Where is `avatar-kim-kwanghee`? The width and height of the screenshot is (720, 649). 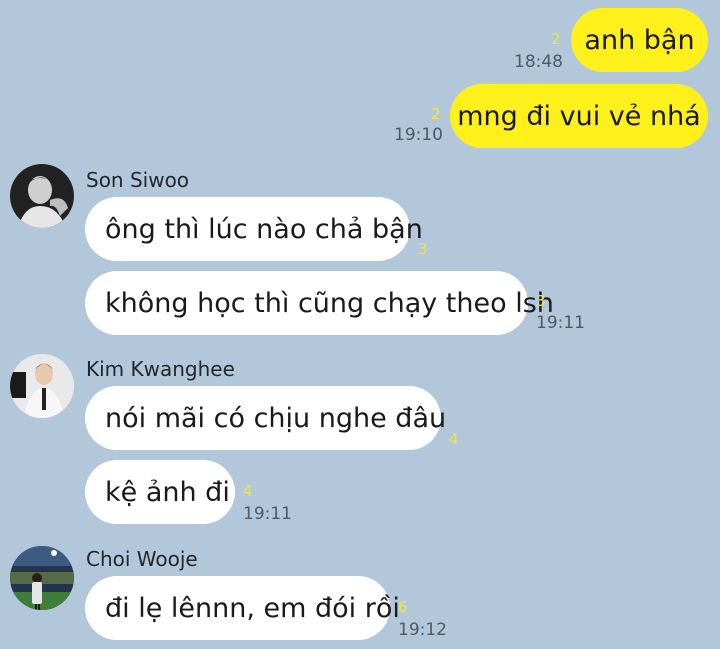 avatar-kim-kwanghee is located at coordinates (42, 386).